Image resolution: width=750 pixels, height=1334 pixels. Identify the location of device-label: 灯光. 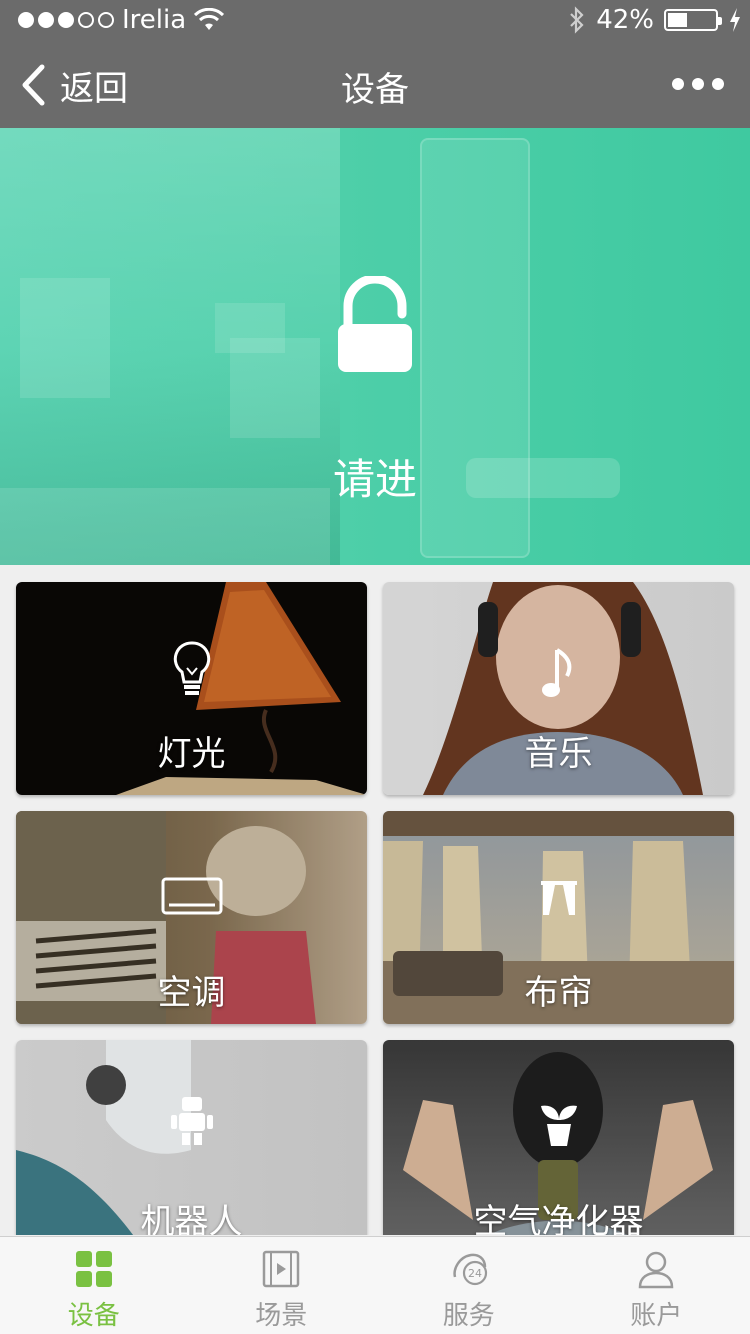
(191, 754).